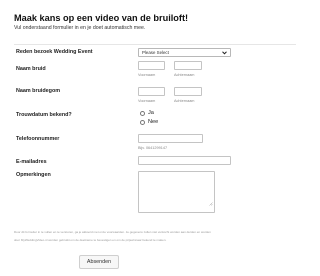  I want to click on radio-nee, so click(142, 122).